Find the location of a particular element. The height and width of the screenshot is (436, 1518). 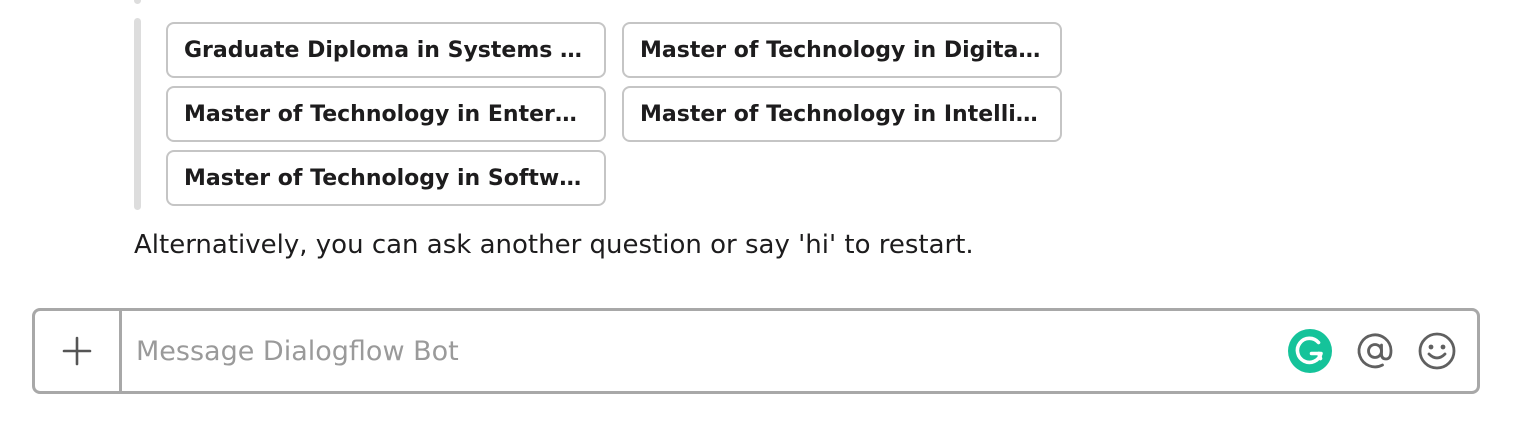

plus-icon is located at coordinates (77, 351).